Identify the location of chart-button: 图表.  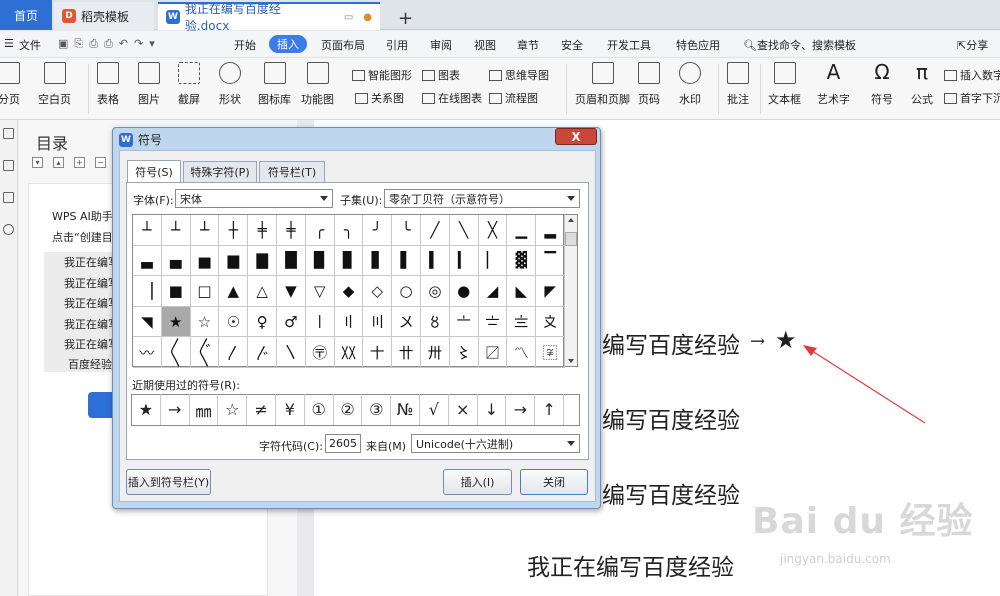
(441, 75).